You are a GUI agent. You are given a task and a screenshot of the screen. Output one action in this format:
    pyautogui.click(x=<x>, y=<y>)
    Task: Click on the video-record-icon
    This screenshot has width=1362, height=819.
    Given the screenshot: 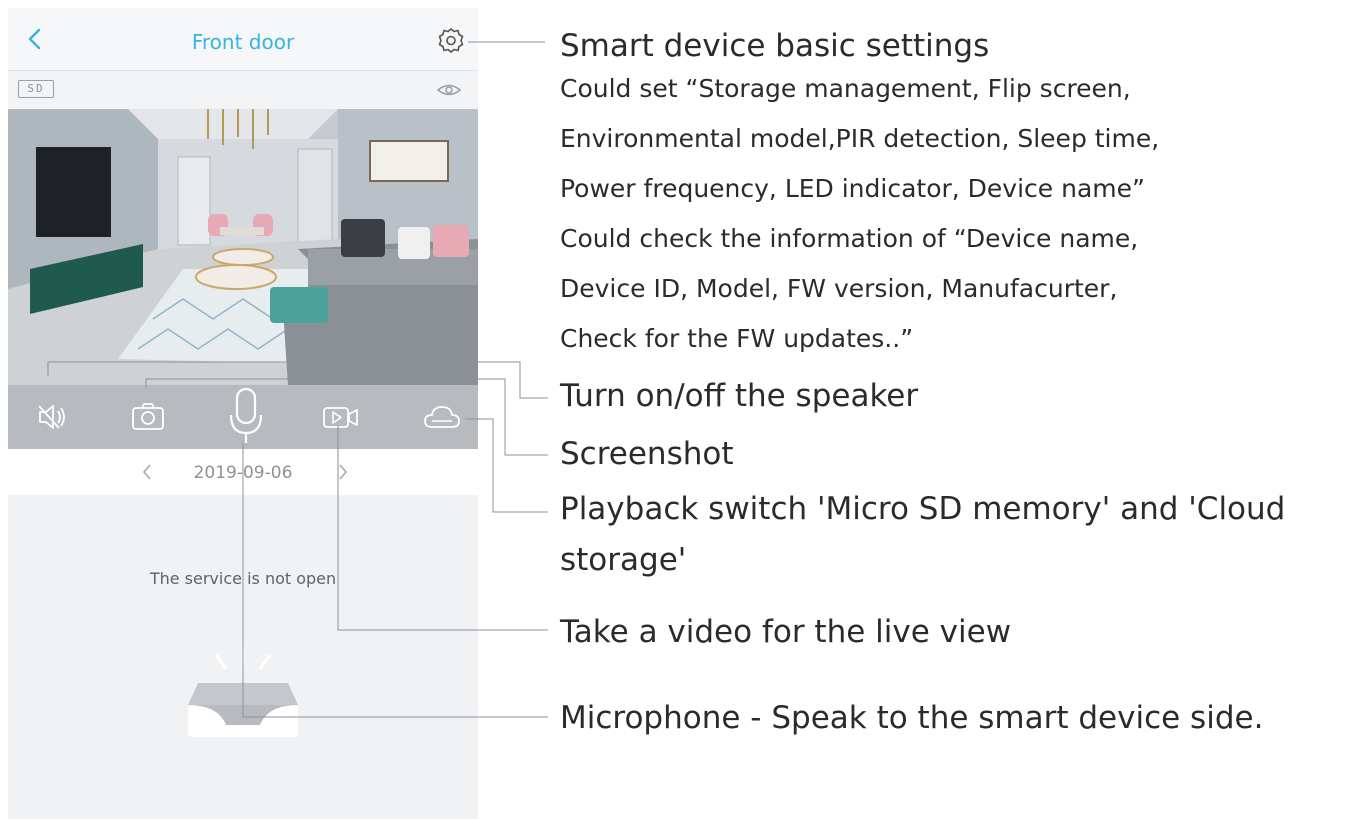 What is the action you would take?
    pyautogui.click(x=341, y=417)
    